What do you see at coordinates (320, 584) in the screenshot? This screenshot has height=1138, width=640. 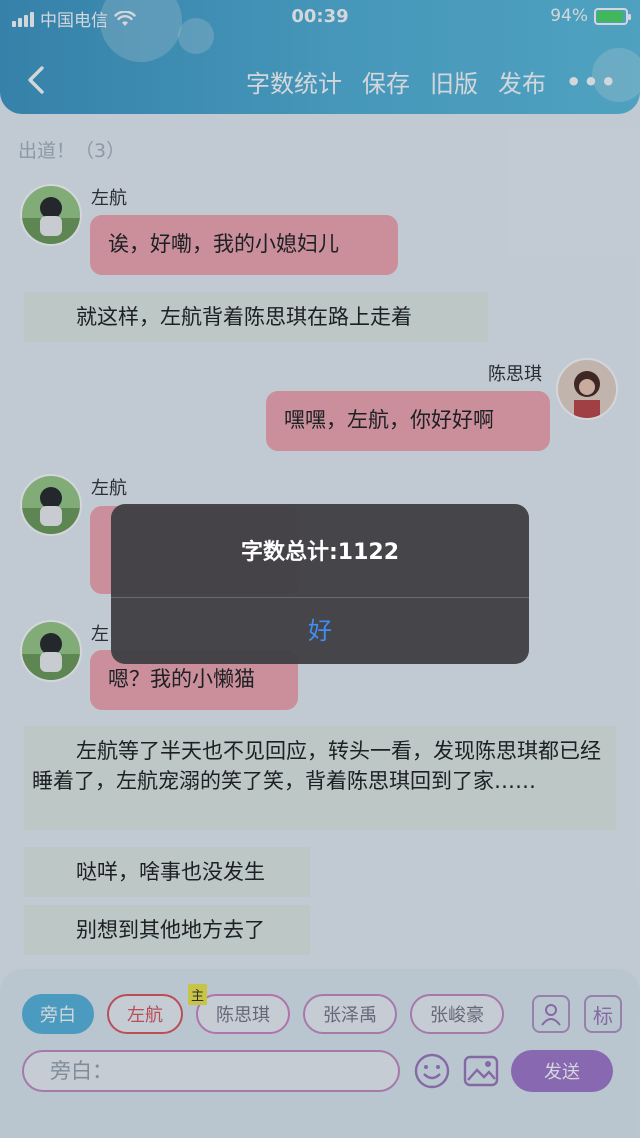 I see `word-count-dialog: 字数总计:1122 好` at bounding box center [320, 584].